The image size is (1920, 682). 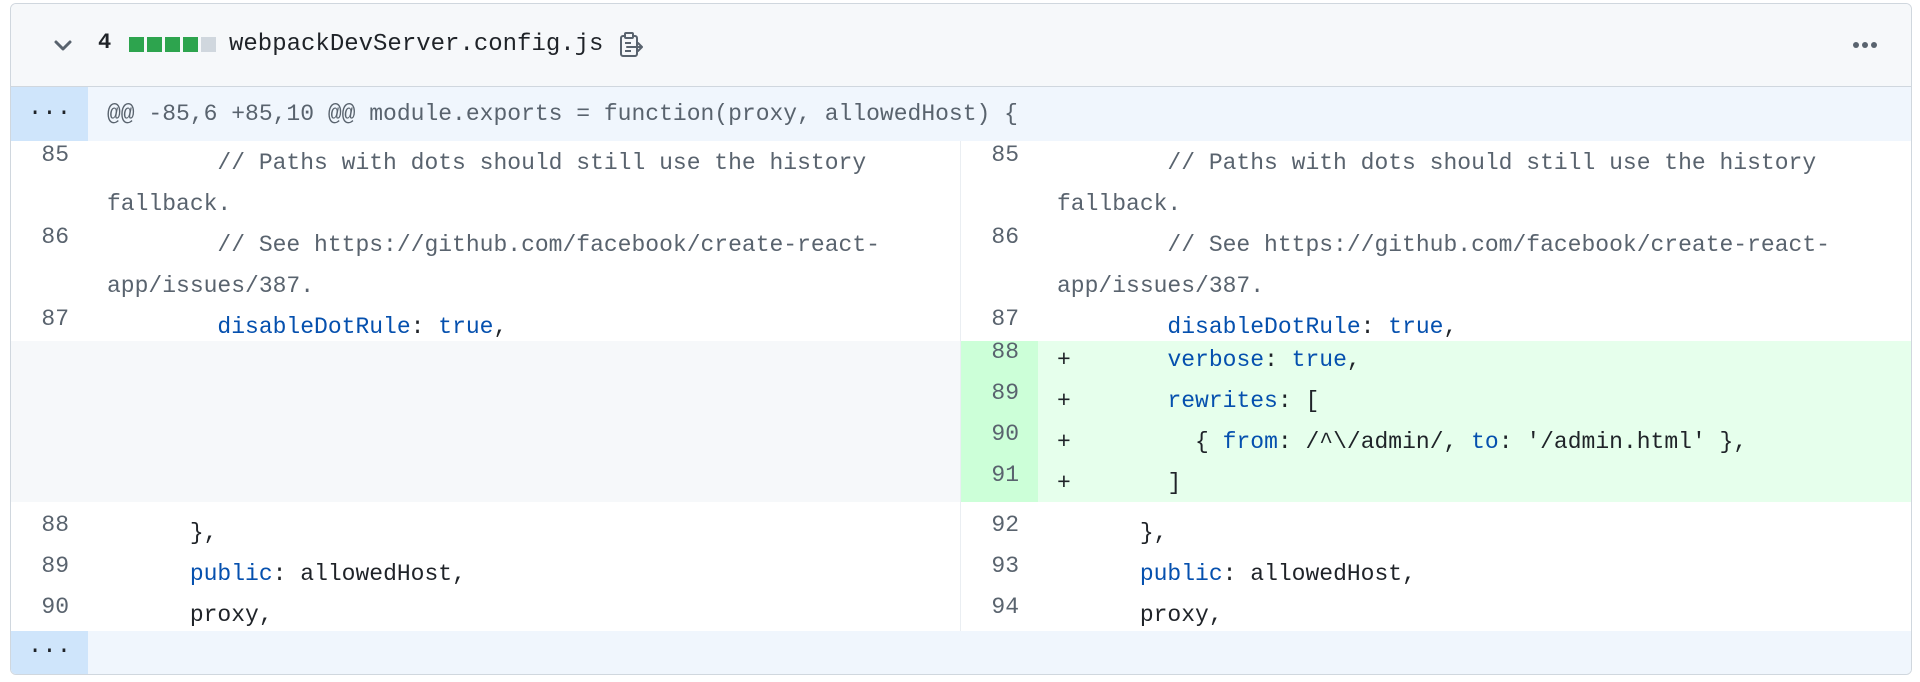 What do you see at coordinates (990, 525) in the screenshot?
I see `line-number: 92` at bounding box center [990, 525].